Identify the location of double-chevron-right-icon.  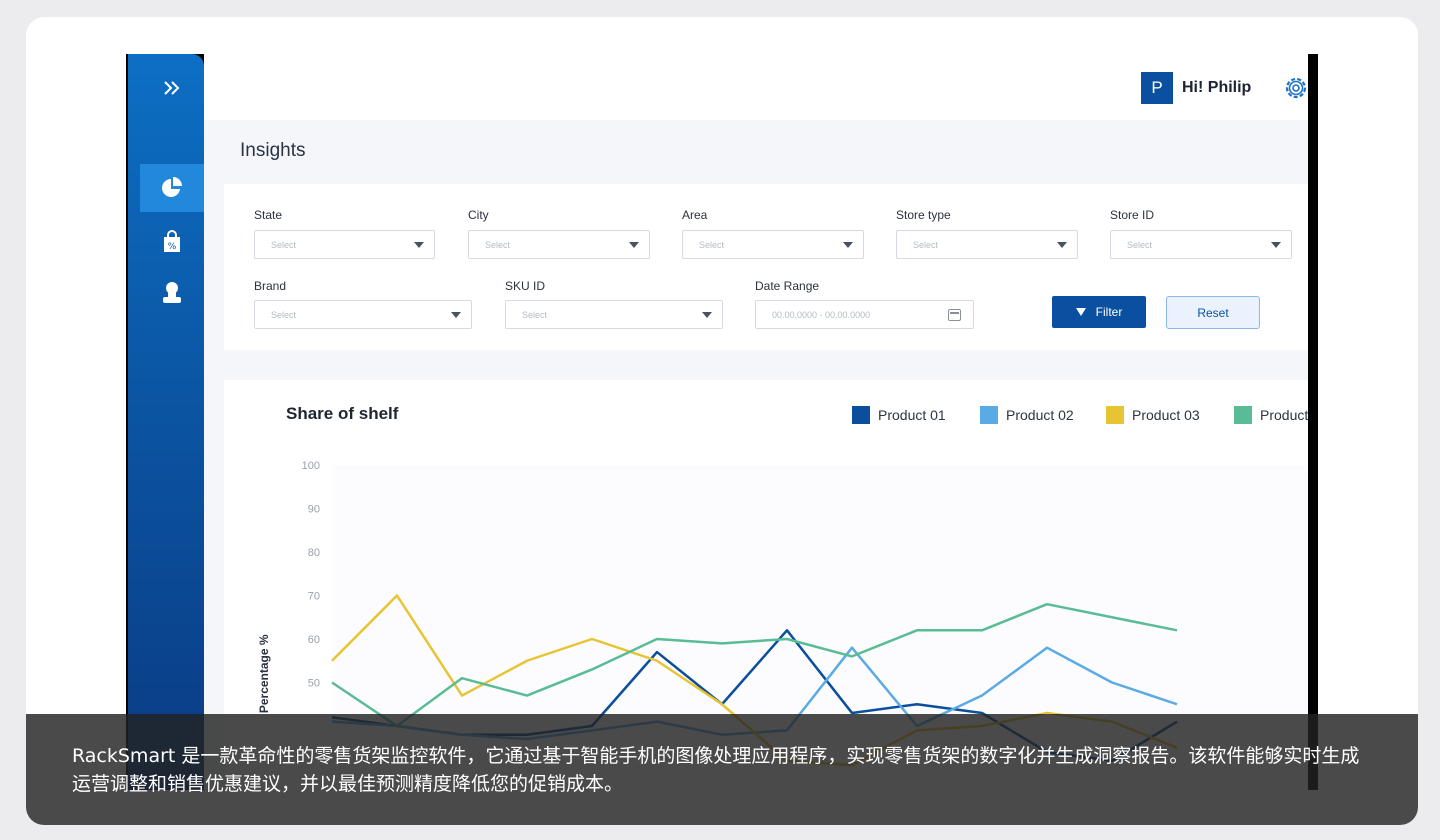
(172, 88).